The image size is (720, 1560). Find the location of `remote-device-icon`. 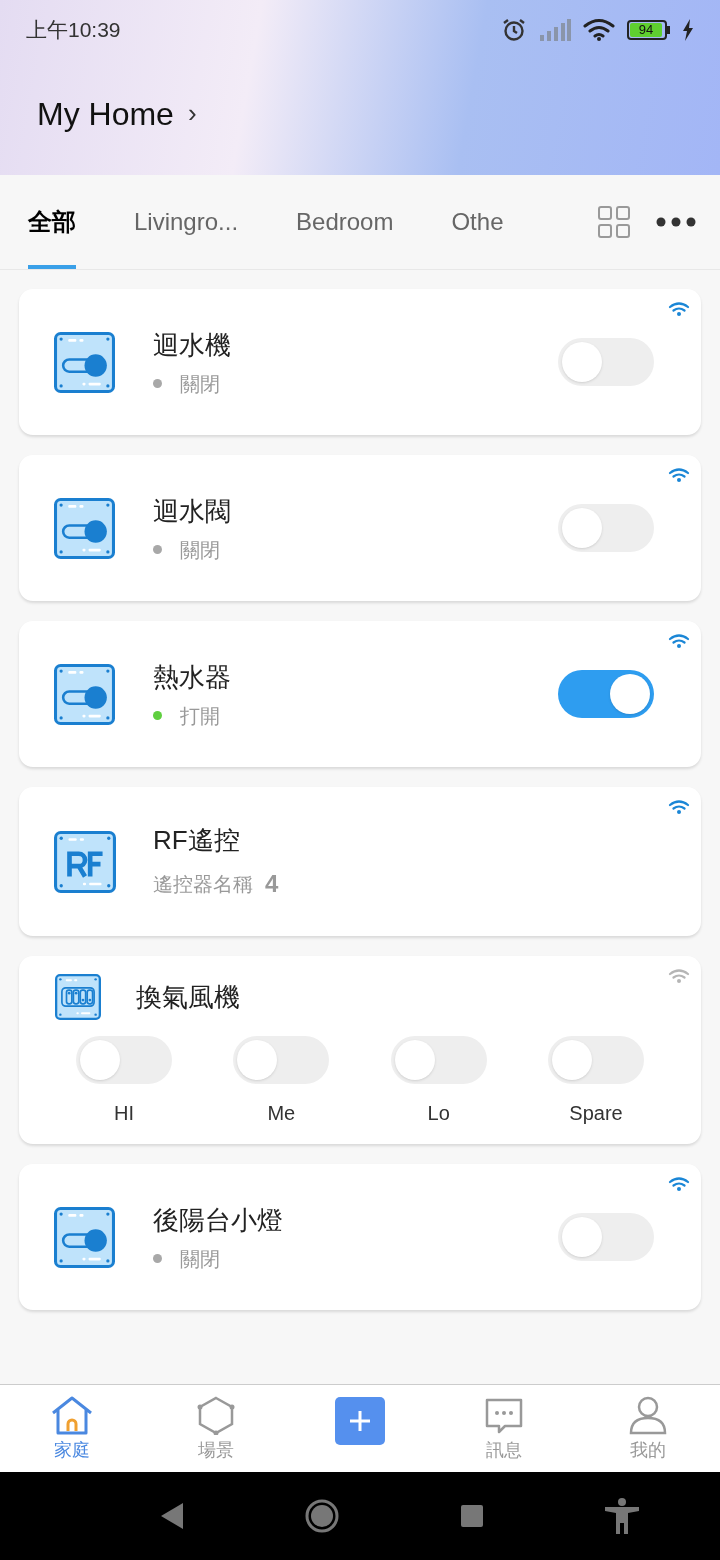

remote-device-icon is located at coordinates (85, 861).